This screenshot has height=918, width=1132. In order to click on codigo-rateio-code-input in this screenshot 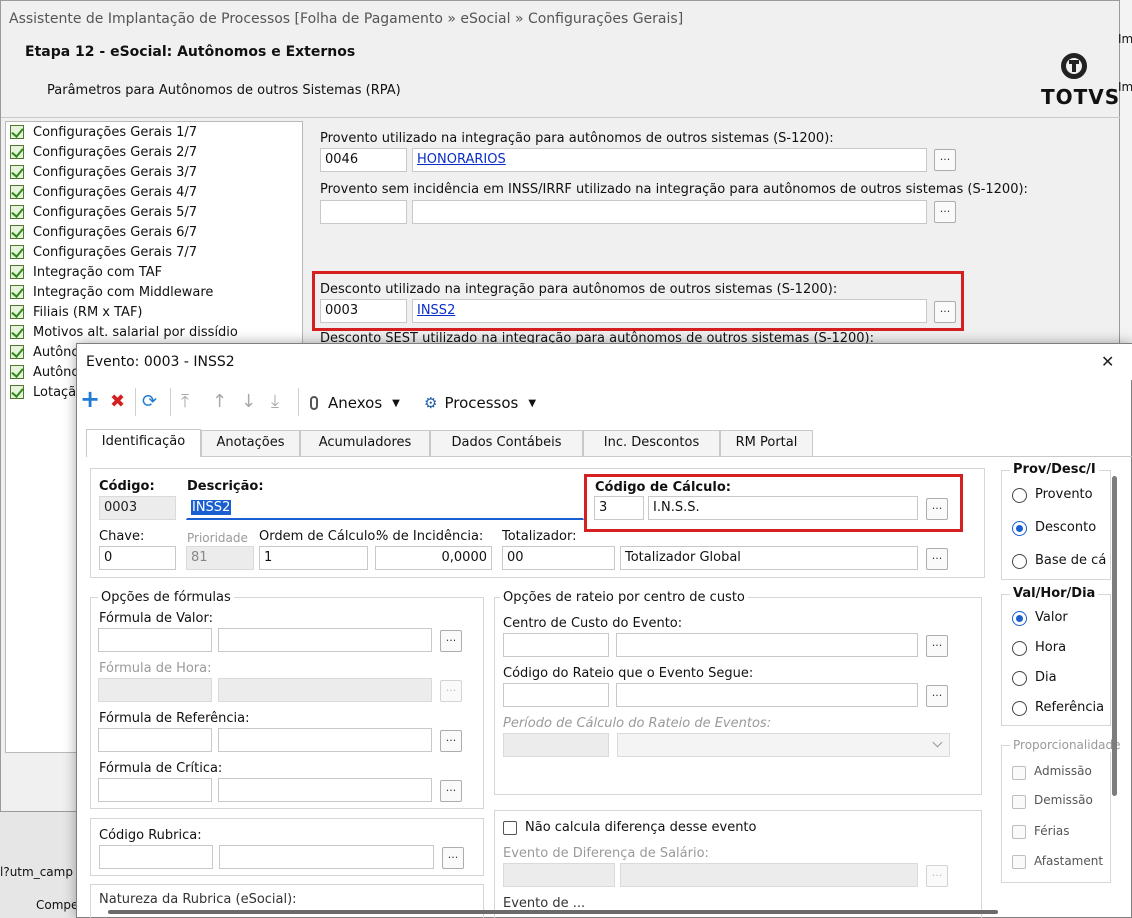, I will do `click(556, 695)`.